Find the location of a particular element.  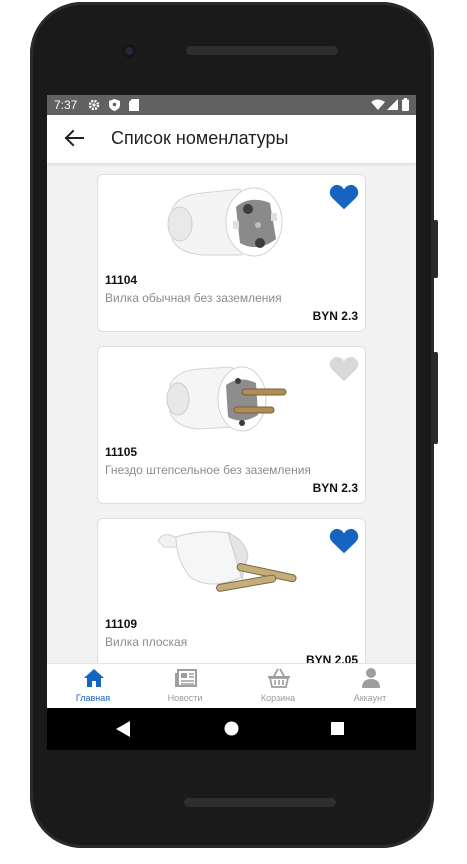

product-code: 11109 is located at coordinates (121, 624).